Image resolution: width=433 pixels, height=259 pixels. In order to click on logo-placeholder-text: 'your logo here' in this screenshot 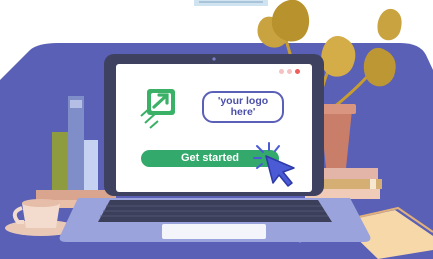, I will do `click(243, 106)`.